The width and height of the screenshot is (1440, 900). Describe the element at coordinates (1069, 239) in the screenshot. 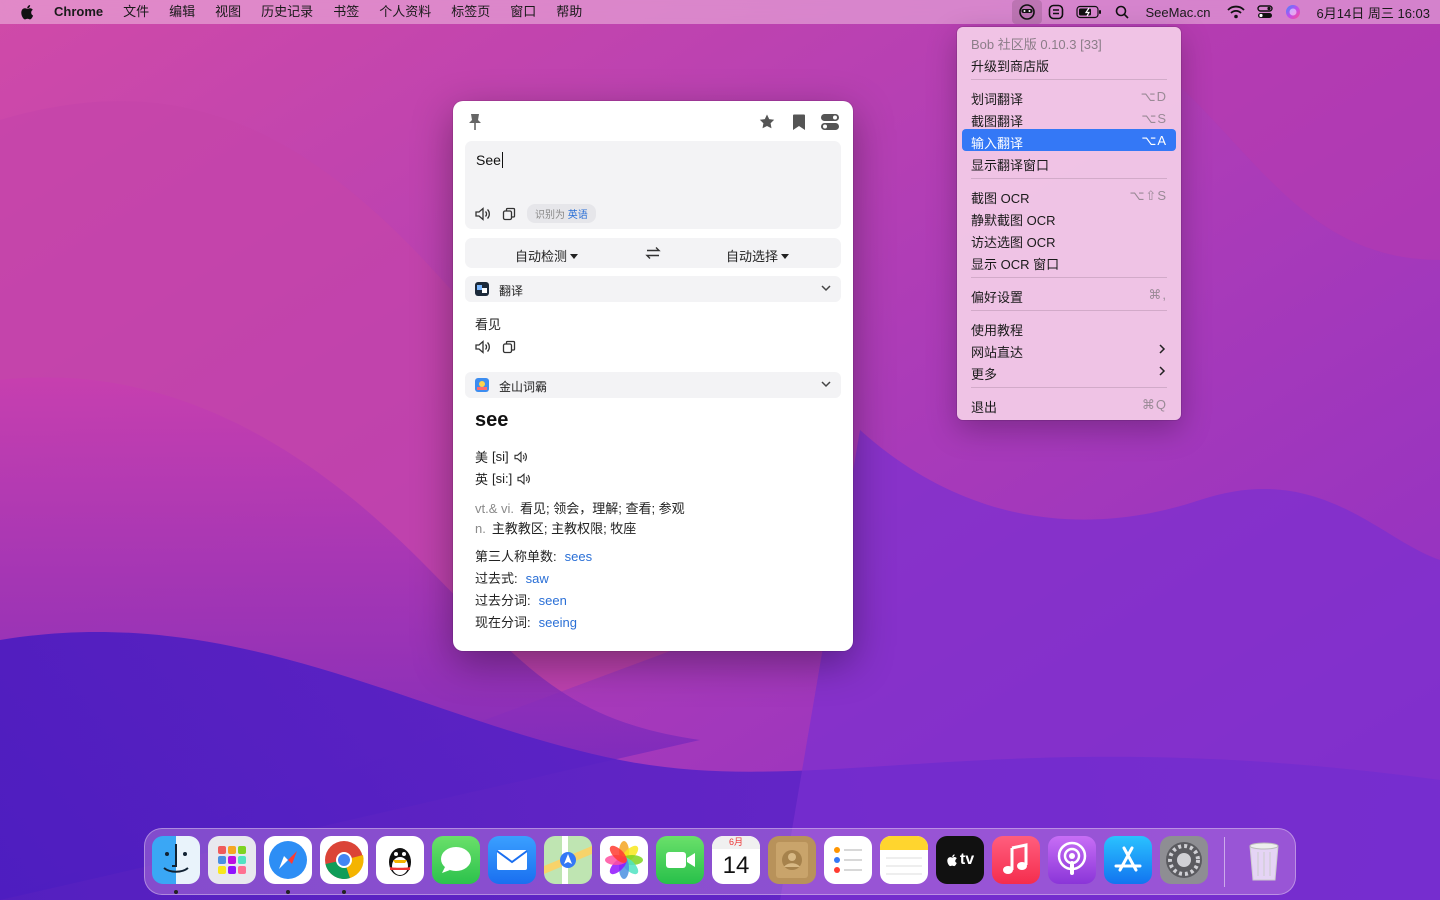

I see `menu-item-finder-ocr: 访达选图 OCR` at that location.